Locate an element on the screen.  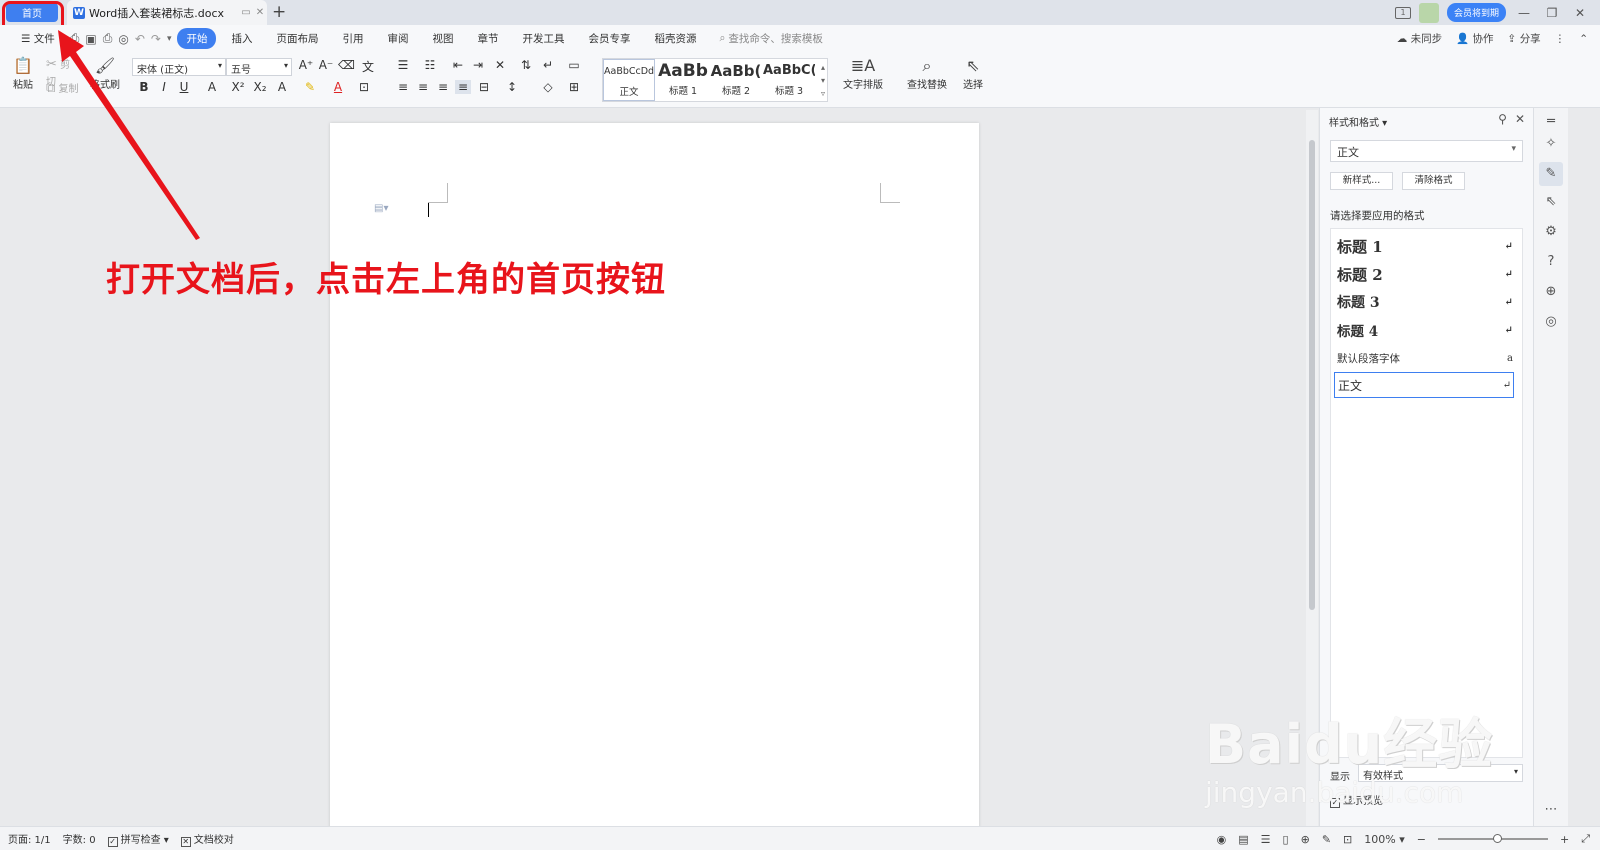
styles-panel-title: 样式和格式 ▾ is located at coordinates (1358, 121).